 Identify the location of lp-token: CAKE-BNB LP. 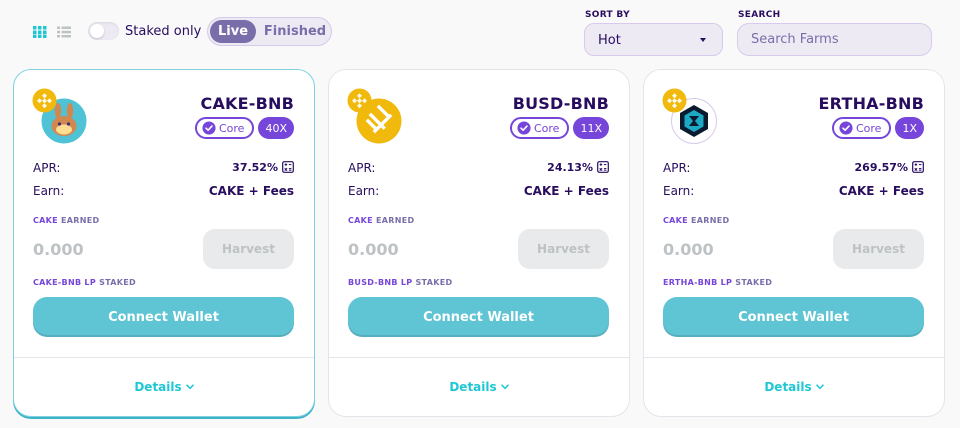
(64, 282).